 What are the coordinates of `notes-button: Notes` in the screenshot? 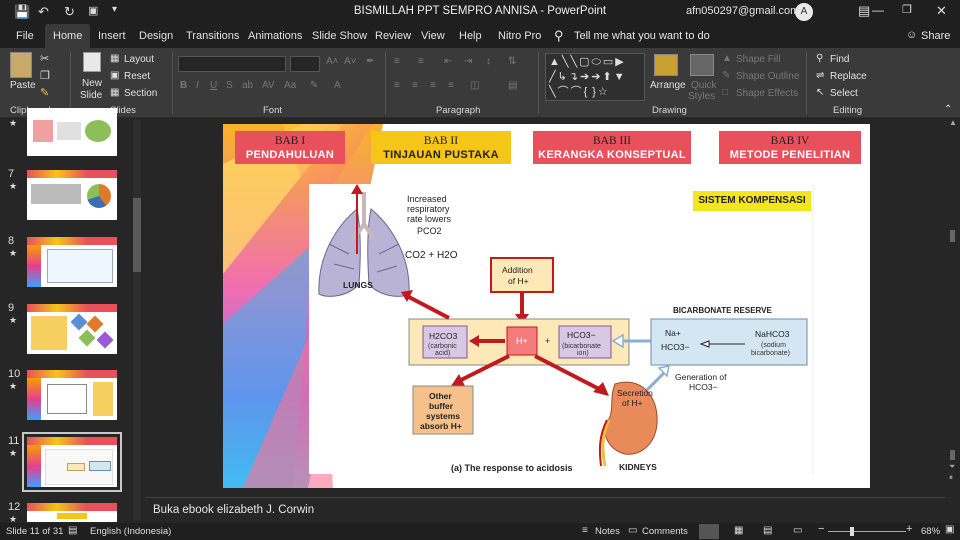 It's located at (607, 531).